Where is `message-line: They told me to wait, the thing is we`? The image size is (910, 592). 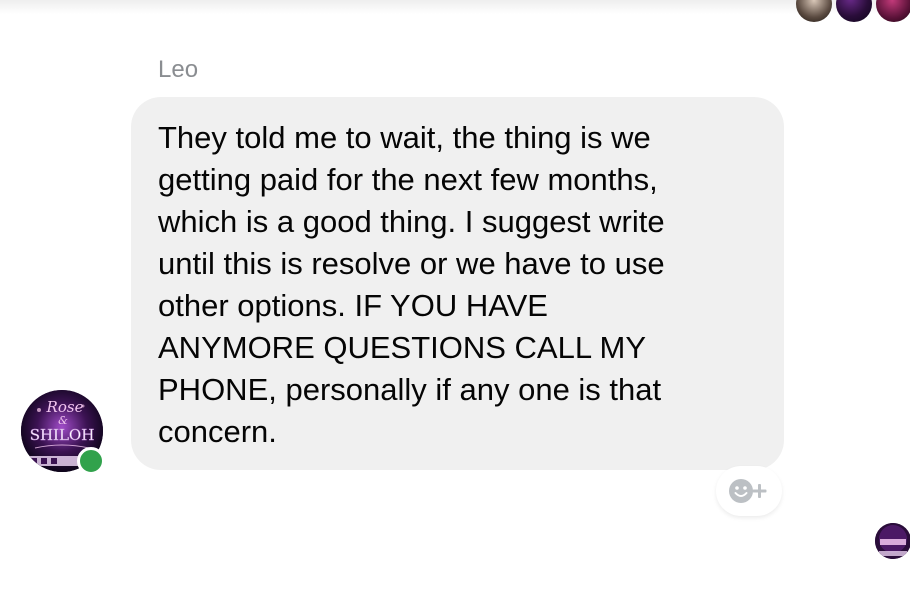
message-line: They told me to wait, the thing is we is located at coordinates (404, 137).